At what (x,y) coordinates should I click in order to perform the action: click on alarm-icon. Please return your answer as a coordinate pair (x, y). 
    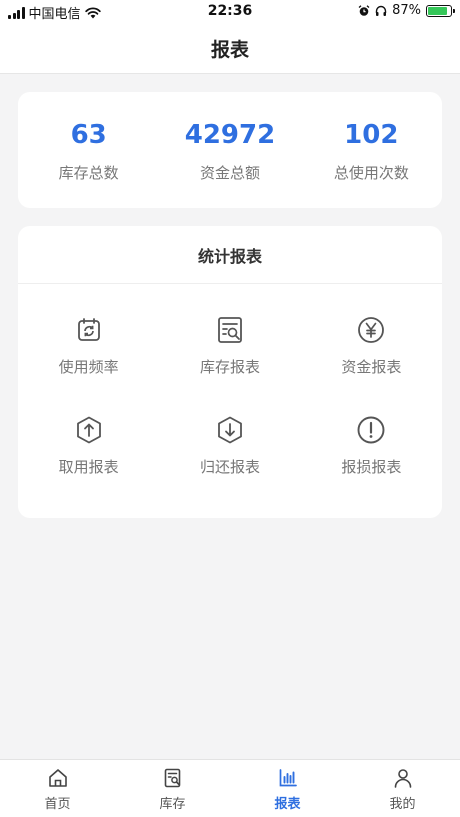
    Looking at the image, I should click on (364, 10).